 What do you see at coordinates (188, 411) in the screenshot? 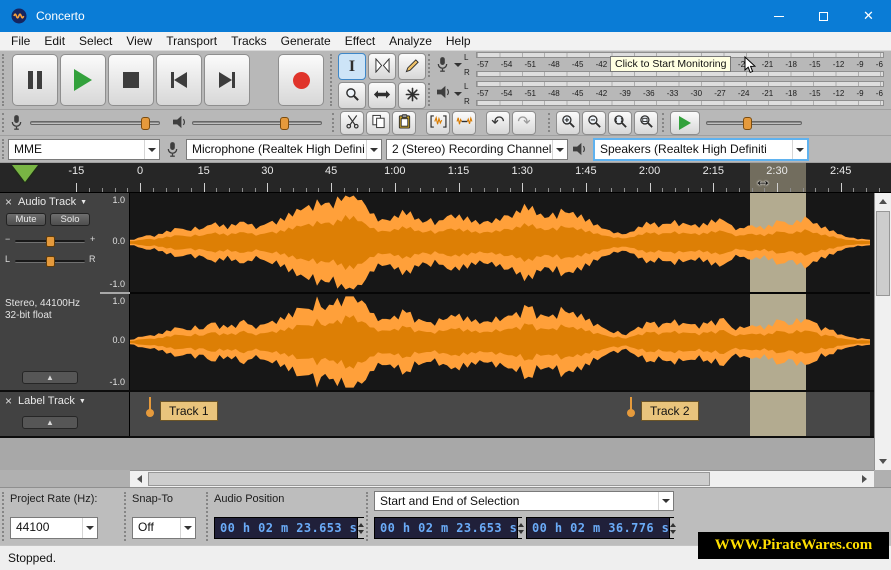
I see `label-item: Track 1` at bounding box center [188, 411].